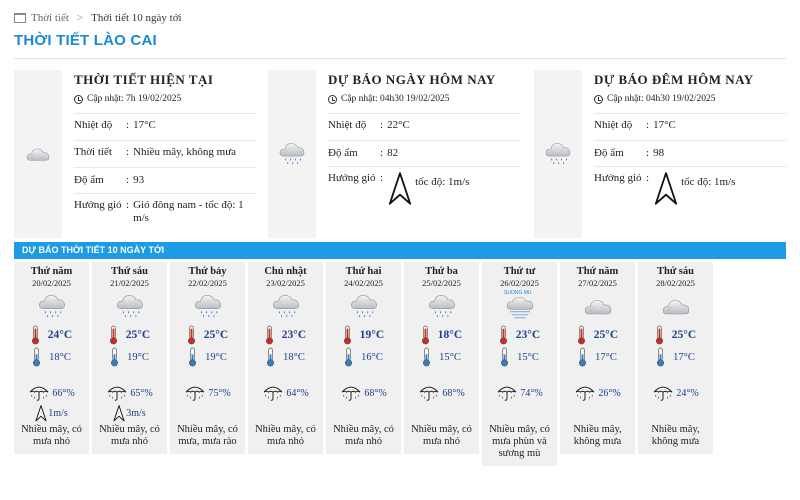 This screenshot has height=500, width=800. I want to click on wind-speed: 3m/s, so click(136, 413).